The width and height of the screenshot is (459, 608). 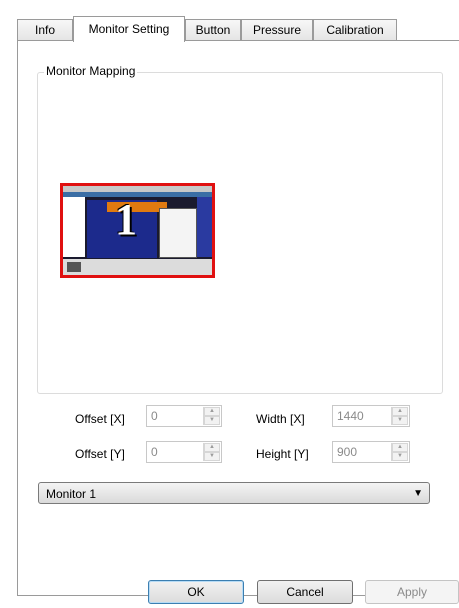 I want to click on tab-monitor-setting: Monitor Setting, so click(x=129, y=29).